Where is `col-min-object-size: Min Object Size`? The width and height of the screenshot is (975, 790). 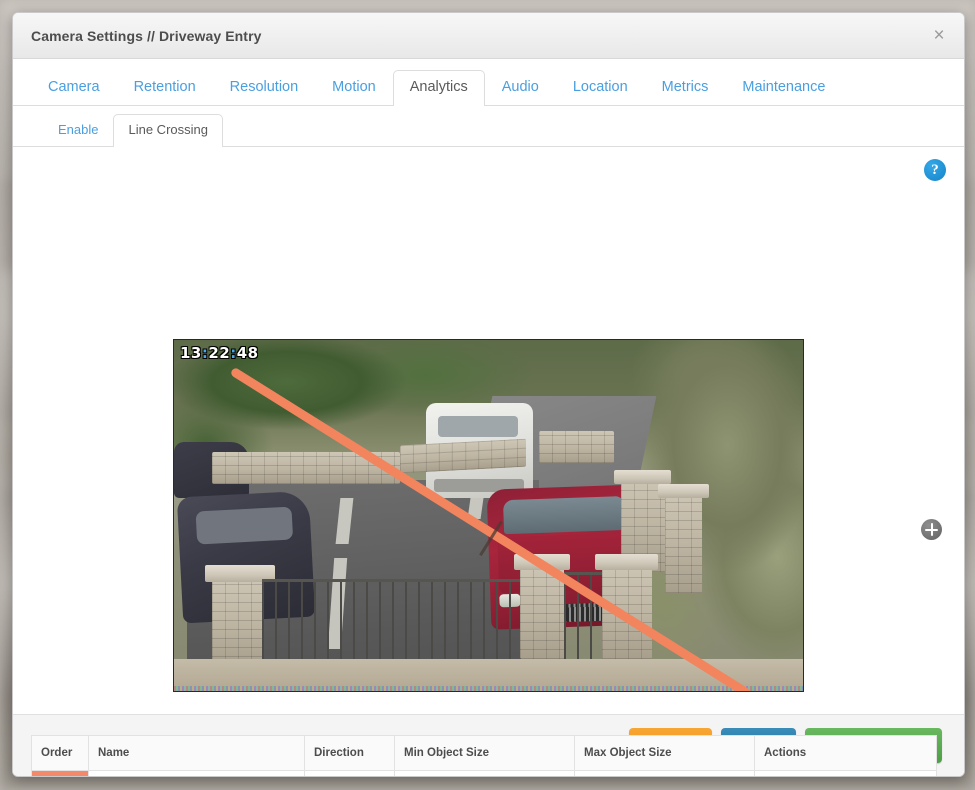
col-min-object-size: Min Object Size is located at coordinates (484, 753).